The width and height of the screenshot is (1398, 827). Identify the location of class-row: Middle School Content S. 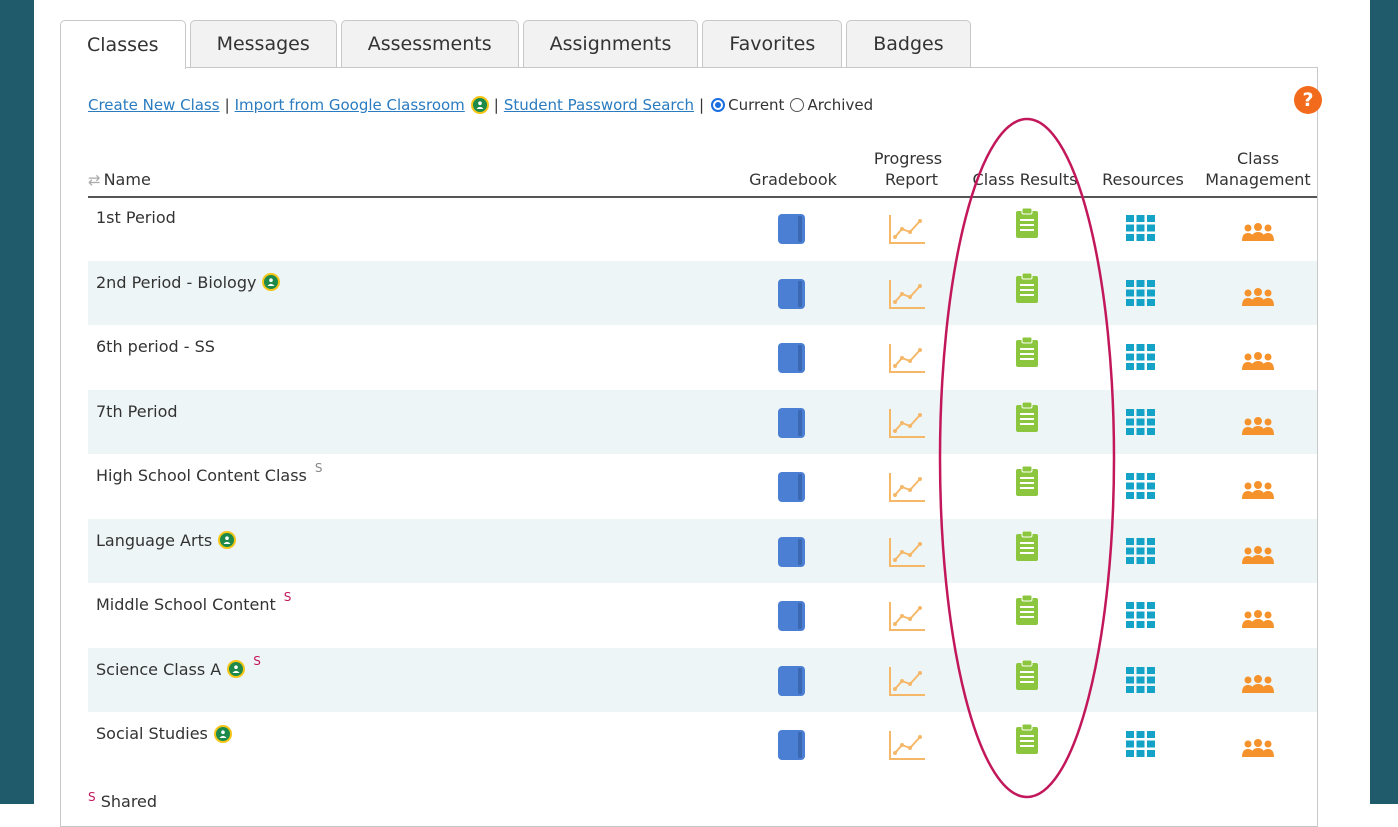
(702, 615).